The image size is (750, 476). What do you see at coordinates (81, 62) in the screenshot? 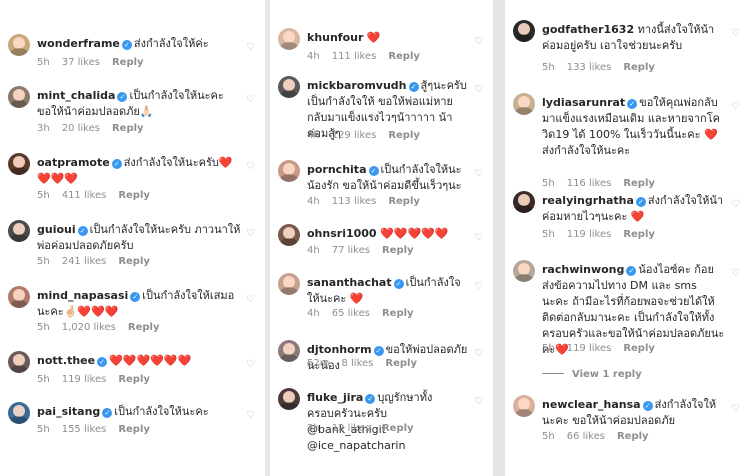
I see `comment-likes: 37 likes` at bounding box center [81, 62].